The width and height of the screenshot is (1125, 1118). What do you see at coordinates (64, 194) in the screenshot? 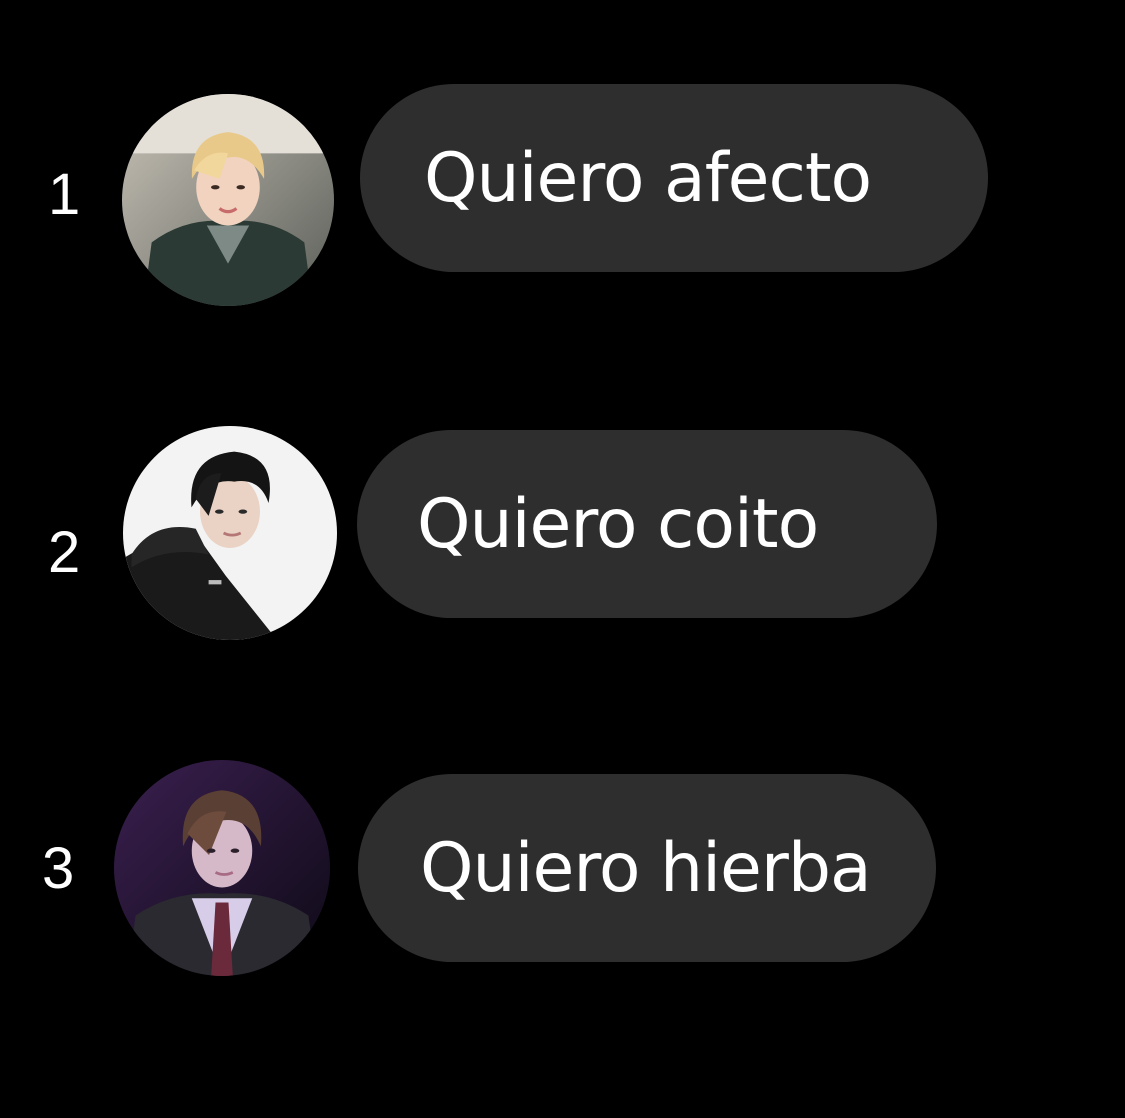
I see `suggestion-number: 1` at bounding box center [64, 194].